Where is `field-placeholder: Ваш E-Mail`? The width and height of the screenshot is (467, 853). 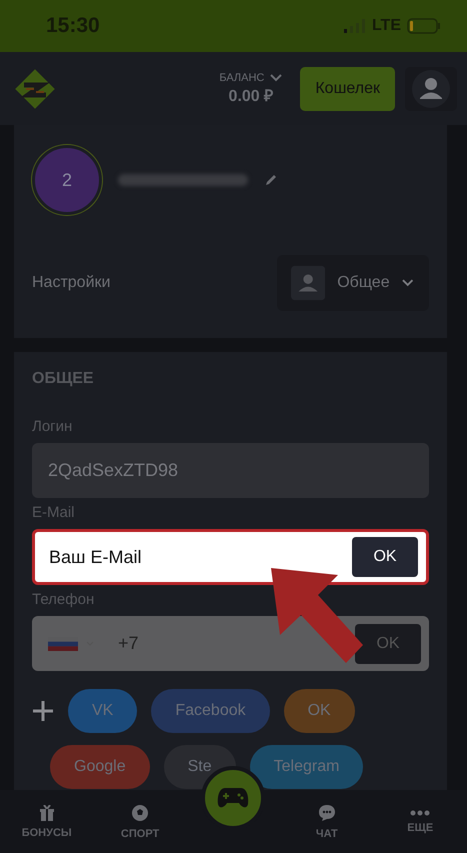 field-placeholder: Ваш E-Mail is located at coordinates (95, 557).